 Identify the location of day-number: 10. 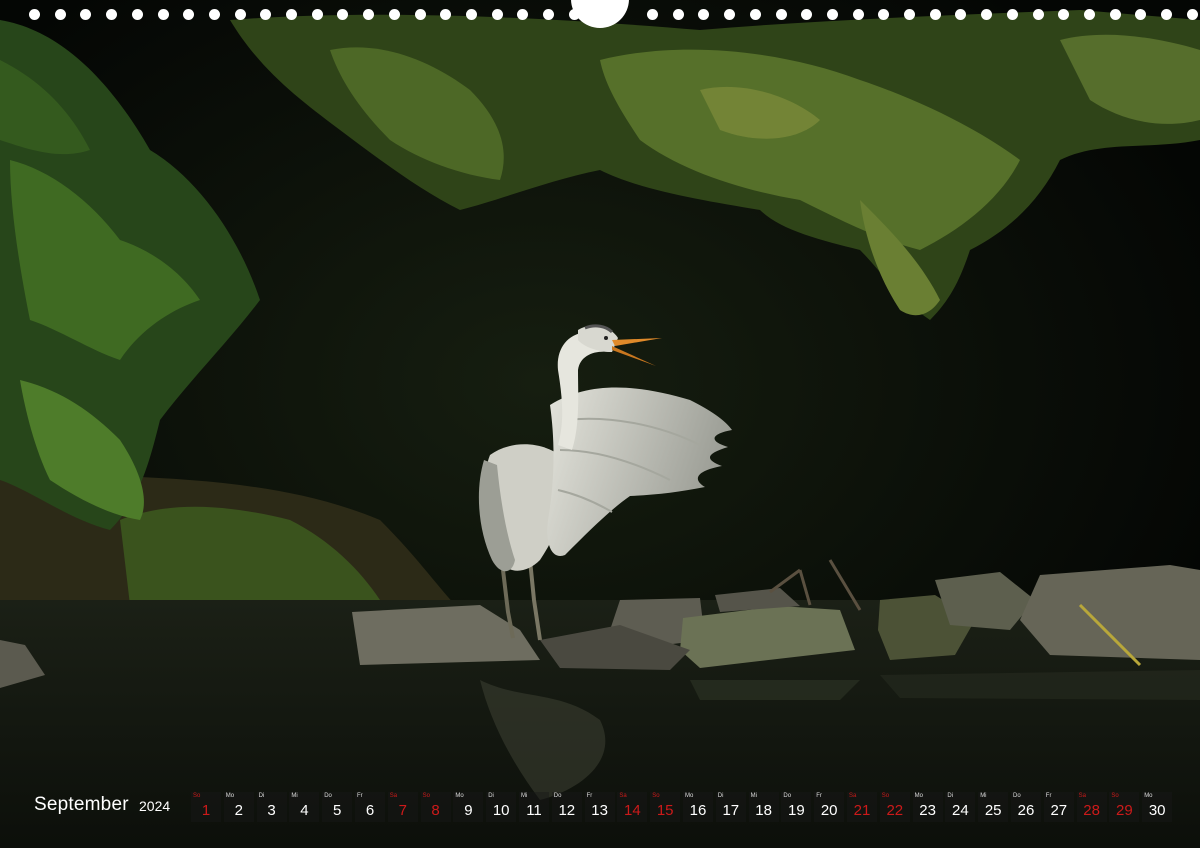
(501, 810).